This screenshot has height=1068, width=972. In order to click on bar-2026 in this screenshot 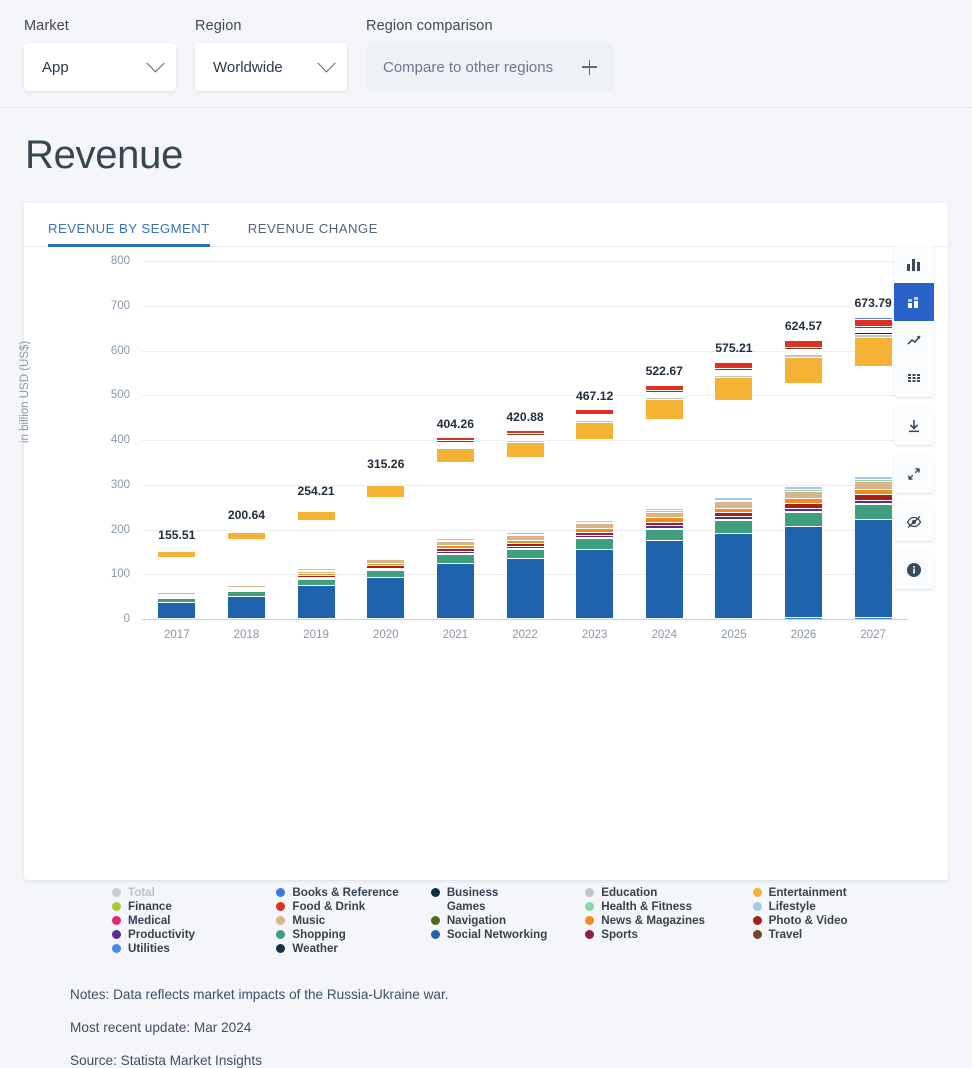, I will do `click(803, 479)`.